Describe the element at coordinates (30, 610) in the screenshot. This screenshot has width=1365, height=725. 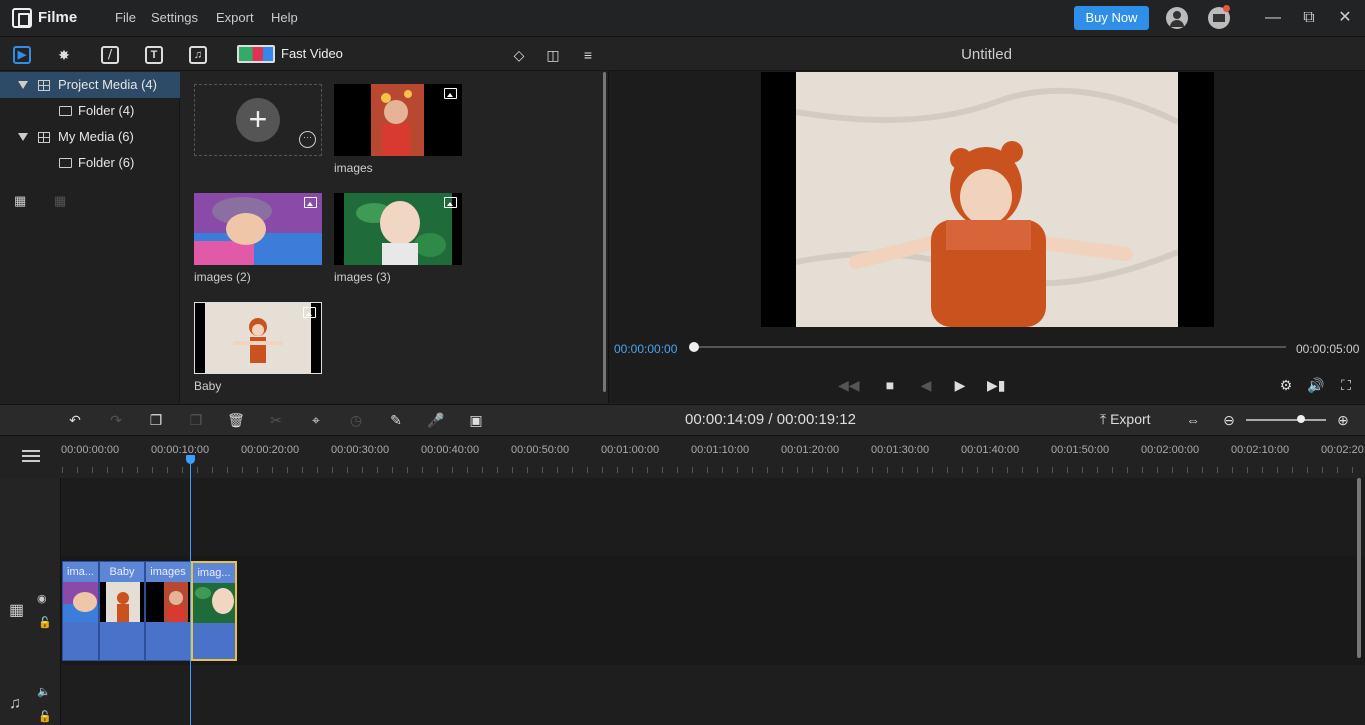
I see `video-track-header: ▦ ◉ 🔓` at that location.